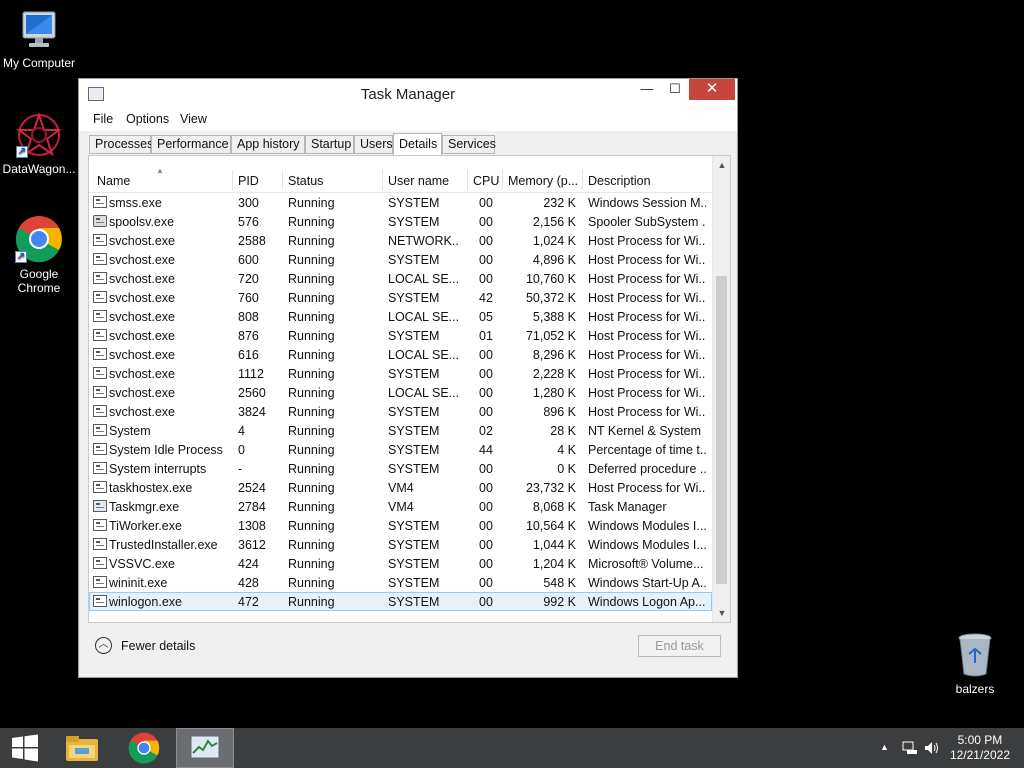 This screenshot has height=768, width=1024. What do you see at coordinates (721, 430) in the screenshot?
I see `scrollbar-thumb` at bounding box center [721, 430].